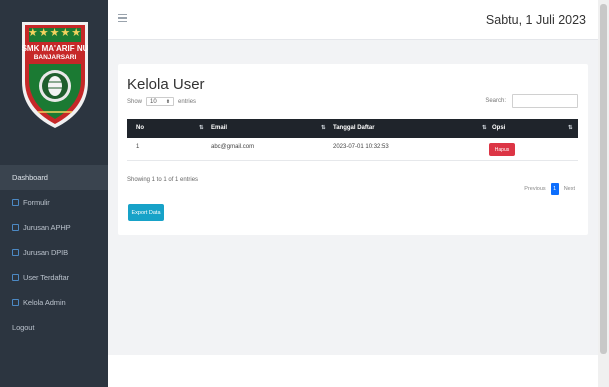 This screenshot has width=609, height=387. I want to click on pagination-page-1: 1, so click(554, 189).